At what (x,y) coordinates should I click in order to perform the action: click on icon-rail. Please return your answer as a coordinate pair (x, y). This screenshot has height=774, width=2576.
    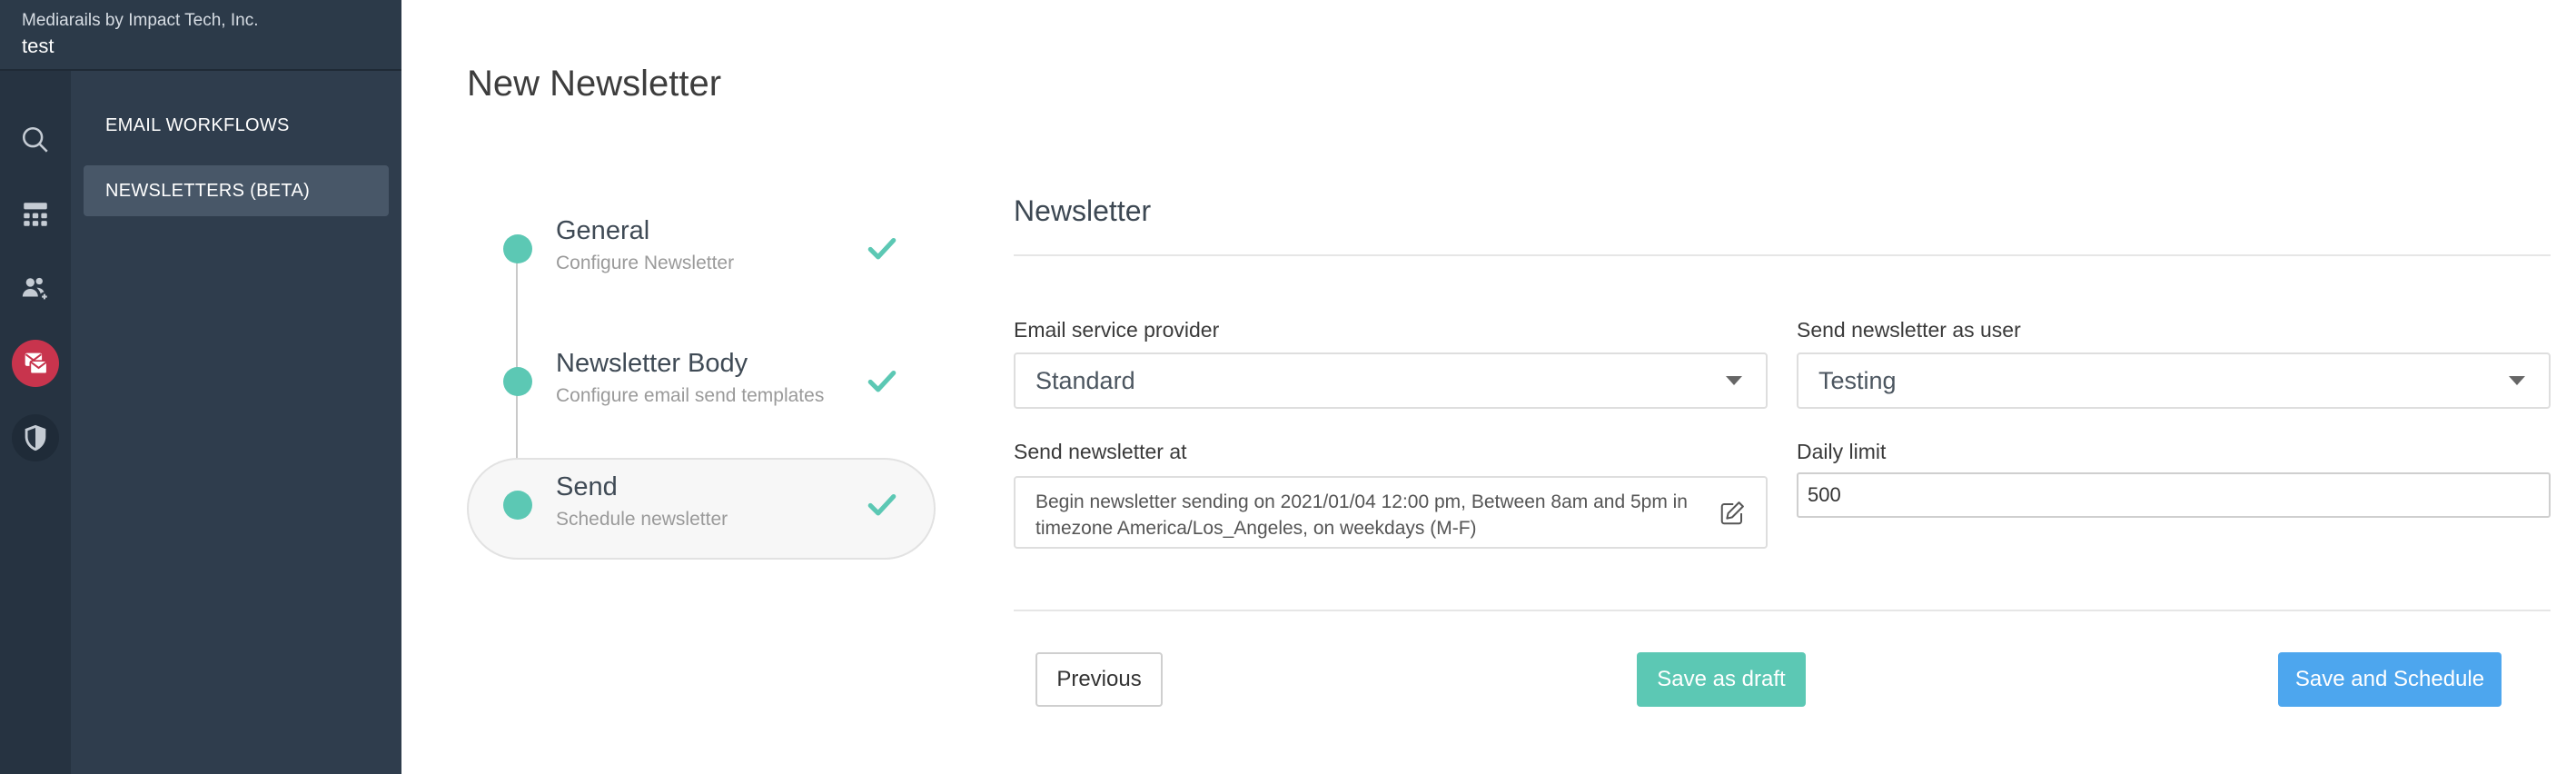
    Looking at the image, I should click on (35, 422).